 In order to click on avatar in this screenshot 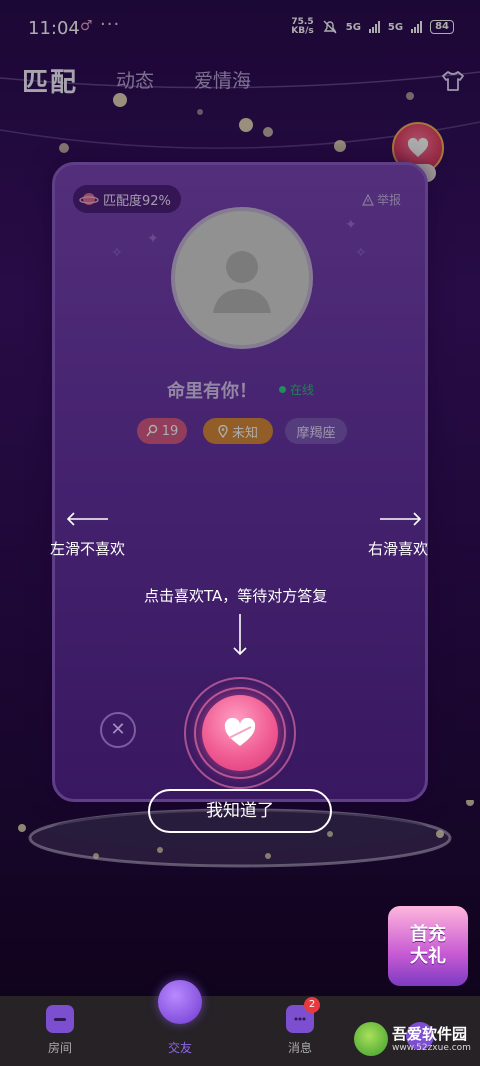, I will do `click(242, 278)`.